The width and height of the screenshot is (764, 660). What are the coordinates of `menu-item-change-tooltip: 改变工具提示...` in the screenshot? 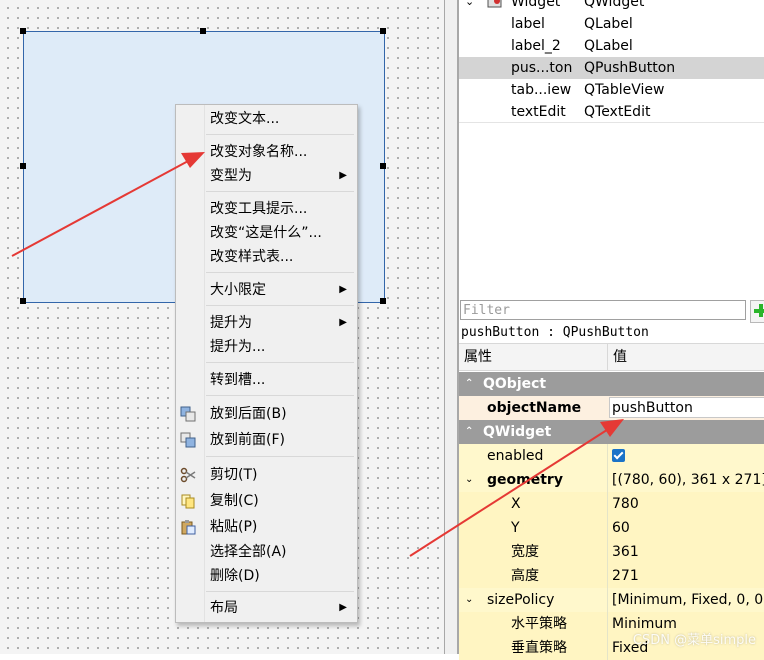 It's located at (266, 209).